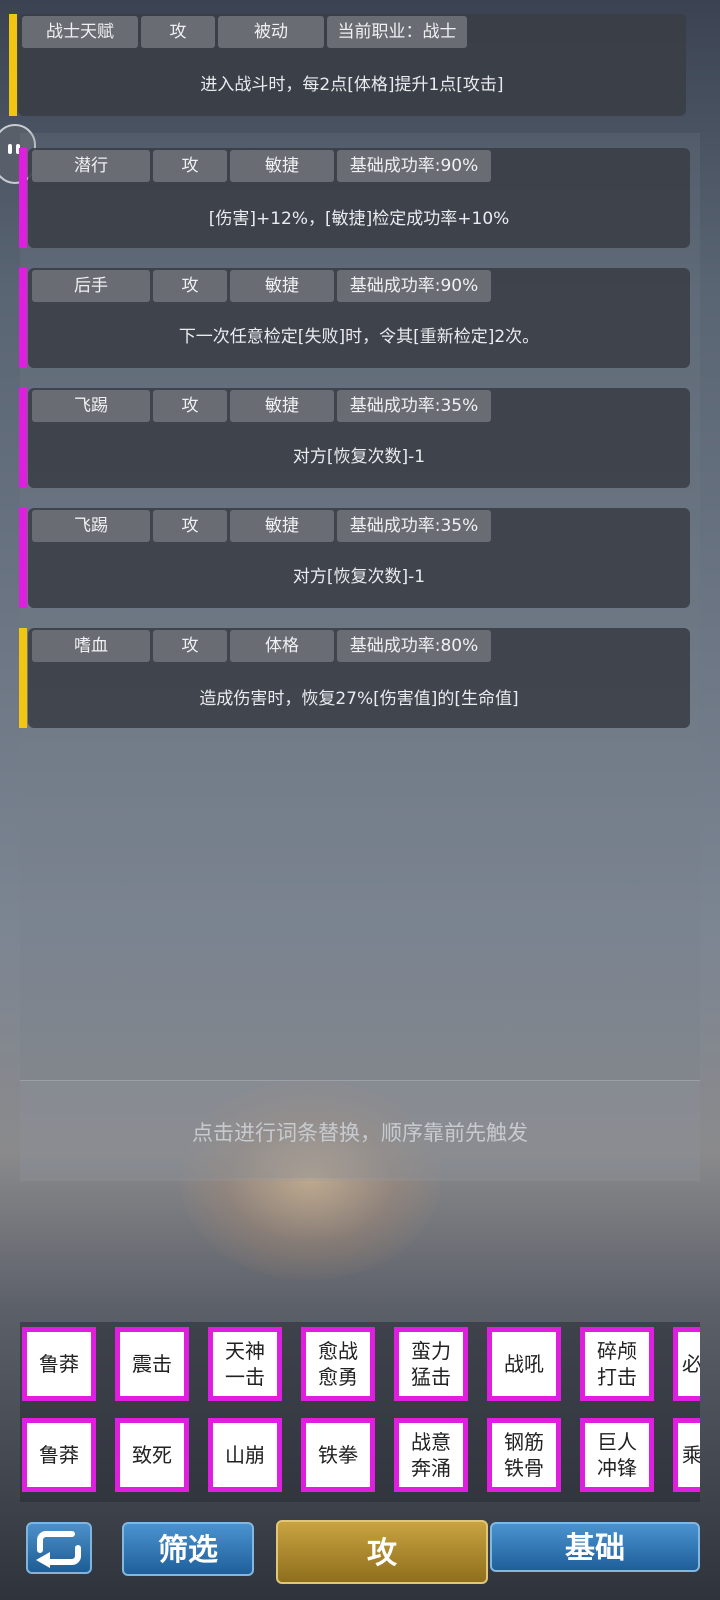  What do you see at coordinates (414, 646) in the screenshot?
I see `skill-success-rate: 基础成功率:80%` at bounding box center [414, 646].